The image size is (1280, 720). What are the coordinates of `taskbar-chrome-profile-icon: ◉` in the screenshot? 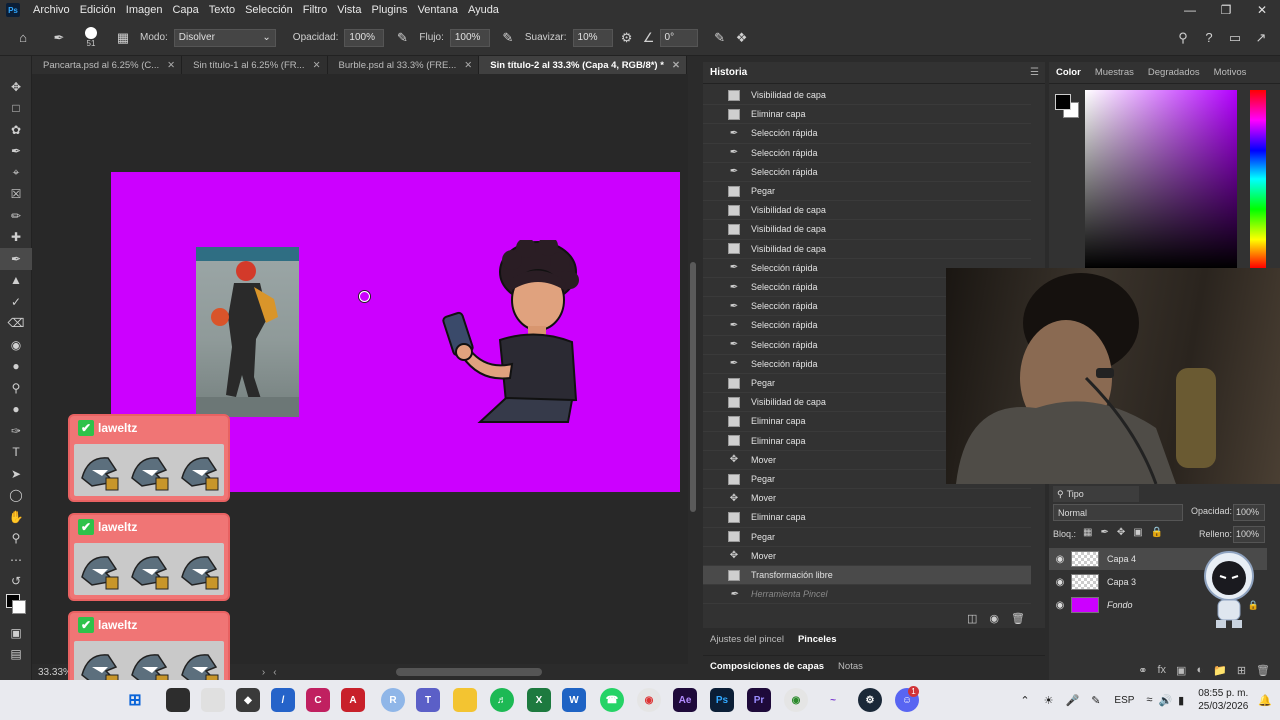 It's located at (796, 700).